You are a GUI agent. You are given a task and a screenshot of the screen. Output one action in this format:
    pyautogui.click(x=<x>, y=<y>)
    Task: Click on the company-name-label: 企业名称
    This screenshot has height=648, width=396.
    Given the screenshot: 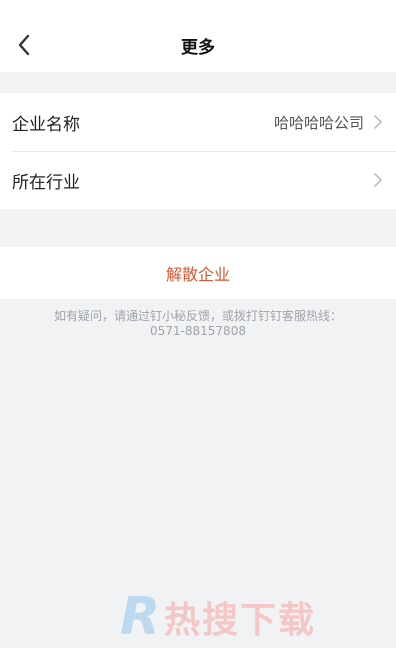 What is the action you would take?
    pyautogui.click(x=46, y=124)
    